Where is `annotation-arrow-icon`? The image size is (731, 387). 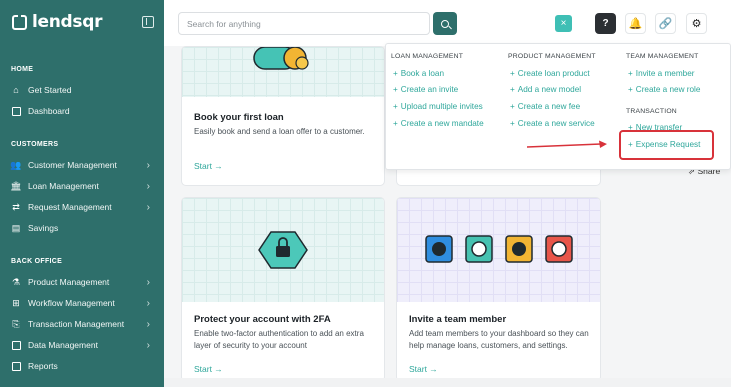
annotation-arrow-icon is located at coordinates (567, 144).